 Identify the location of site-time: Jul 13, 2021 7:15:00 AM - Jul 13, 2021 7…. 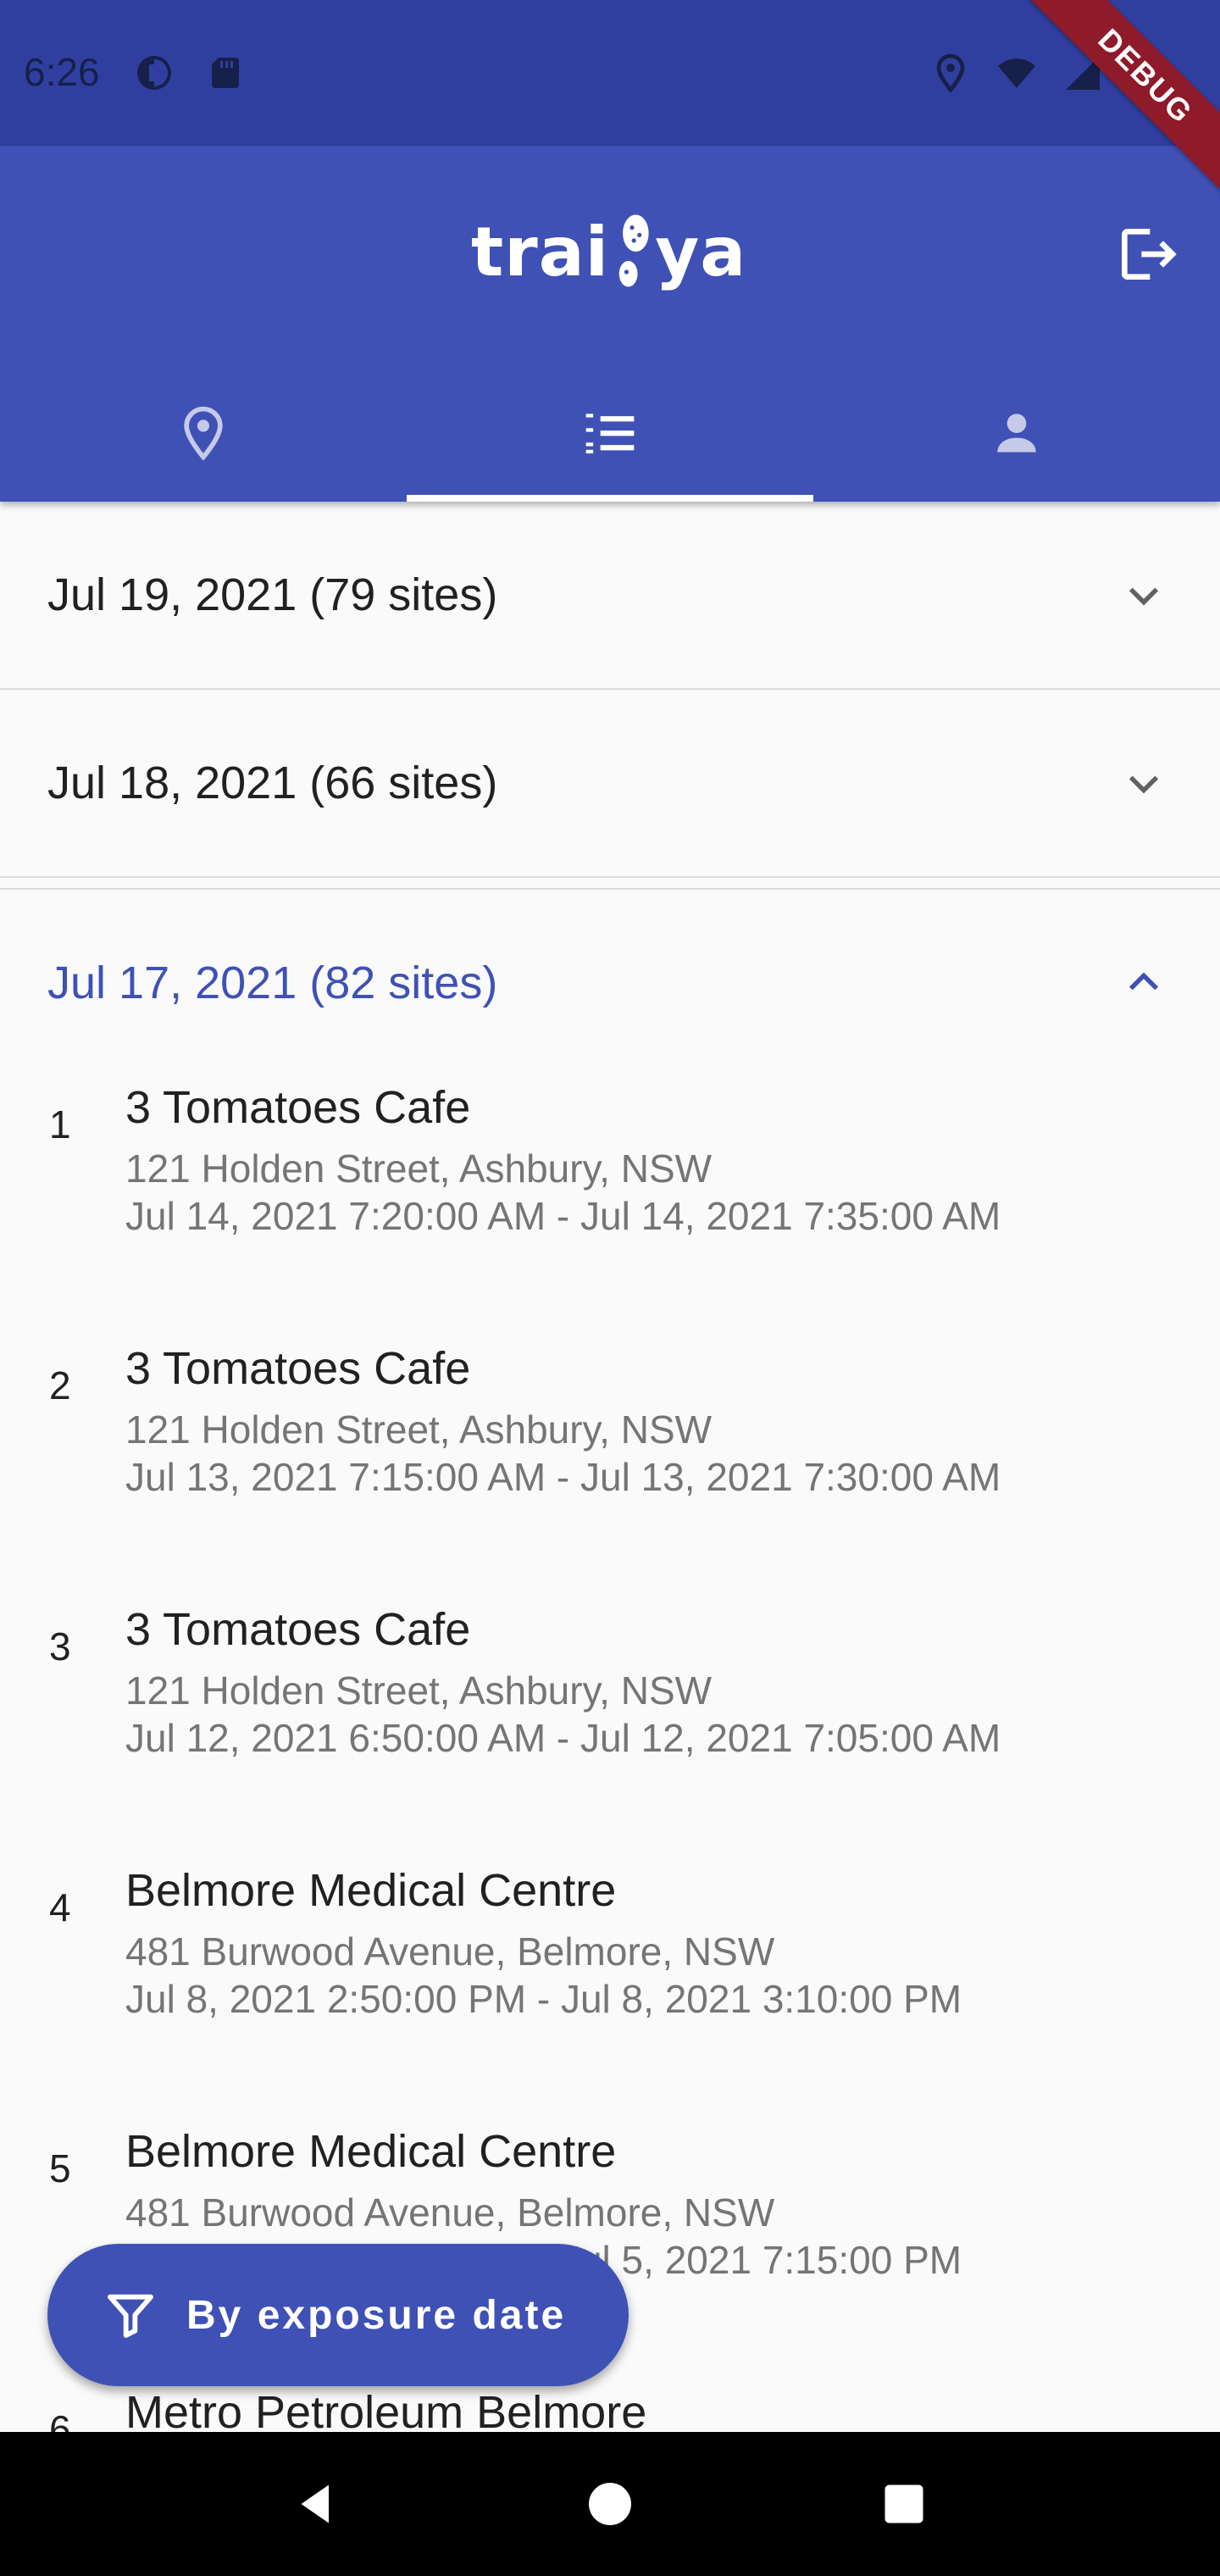
(563, 1477).